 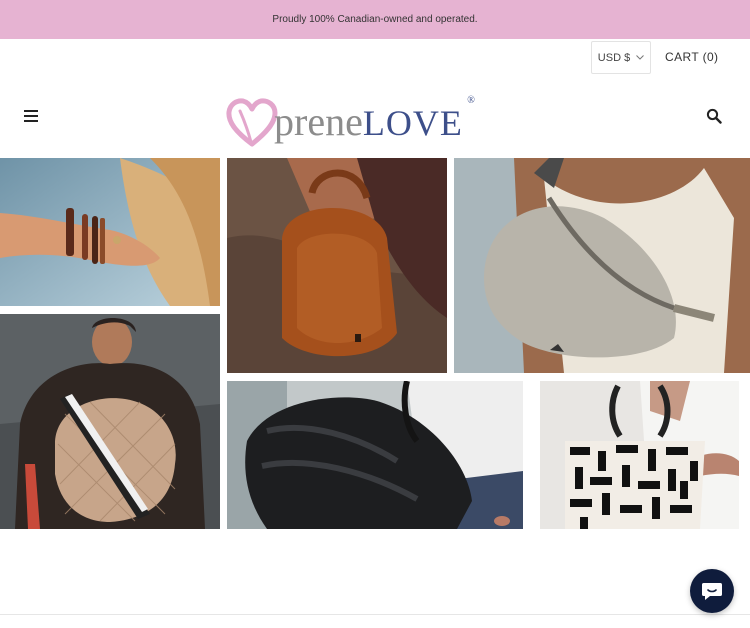 I want to click on registered-mark: ®, so click(x=471, y=100).